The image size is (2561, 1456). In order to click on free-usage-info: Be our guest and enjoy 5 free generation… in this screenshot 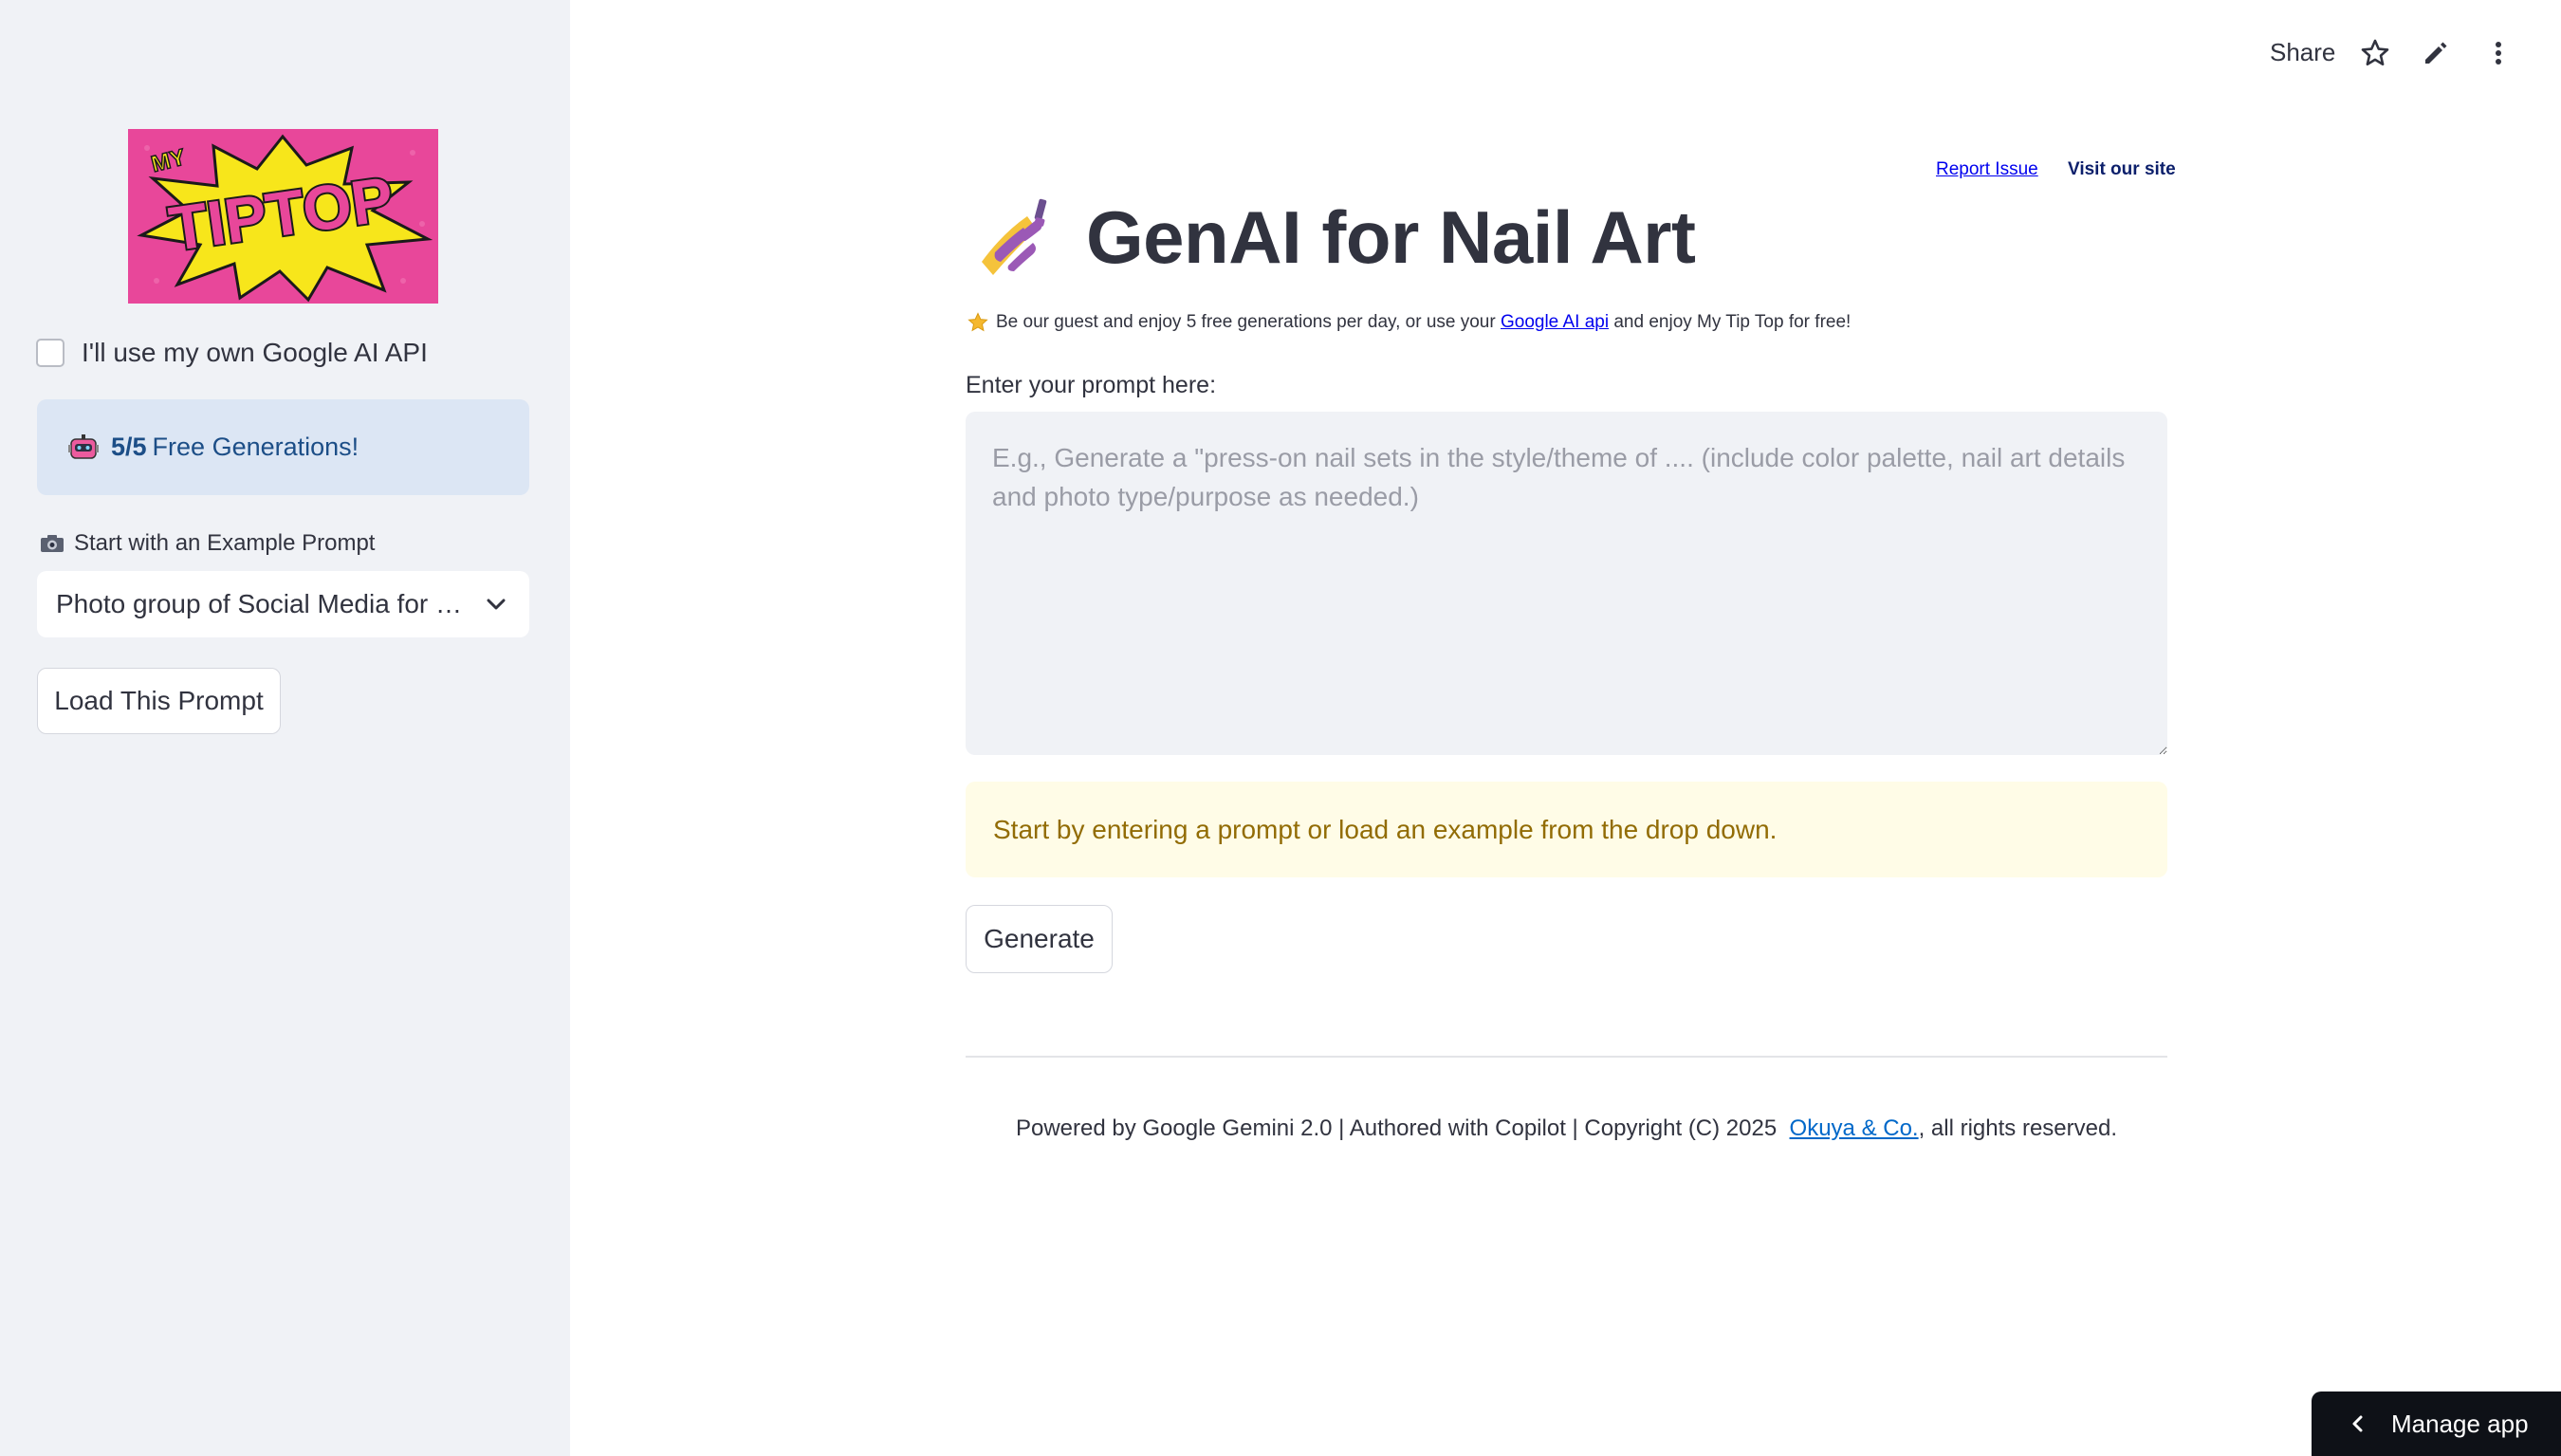, I will do `click(1409, 323)`.